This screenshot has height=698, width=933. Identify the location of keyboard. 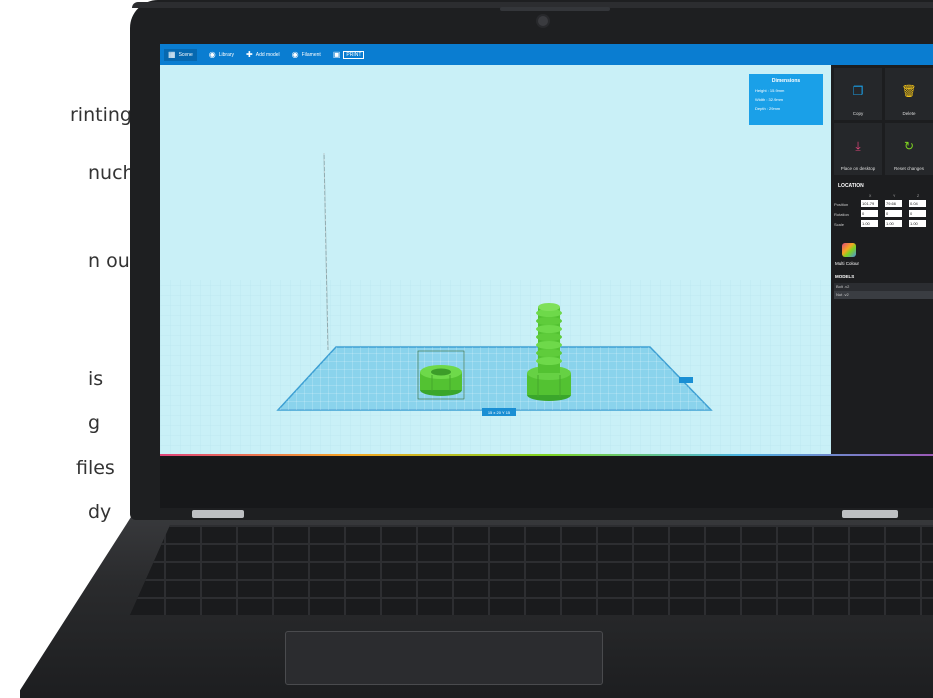
(531, 570).